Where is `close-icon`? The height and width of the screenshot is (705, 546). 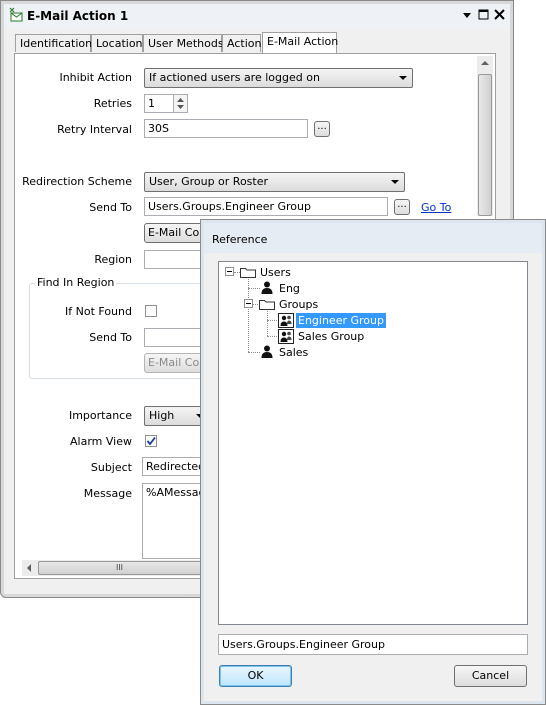 close-icon is located at coordinates (499, 14).